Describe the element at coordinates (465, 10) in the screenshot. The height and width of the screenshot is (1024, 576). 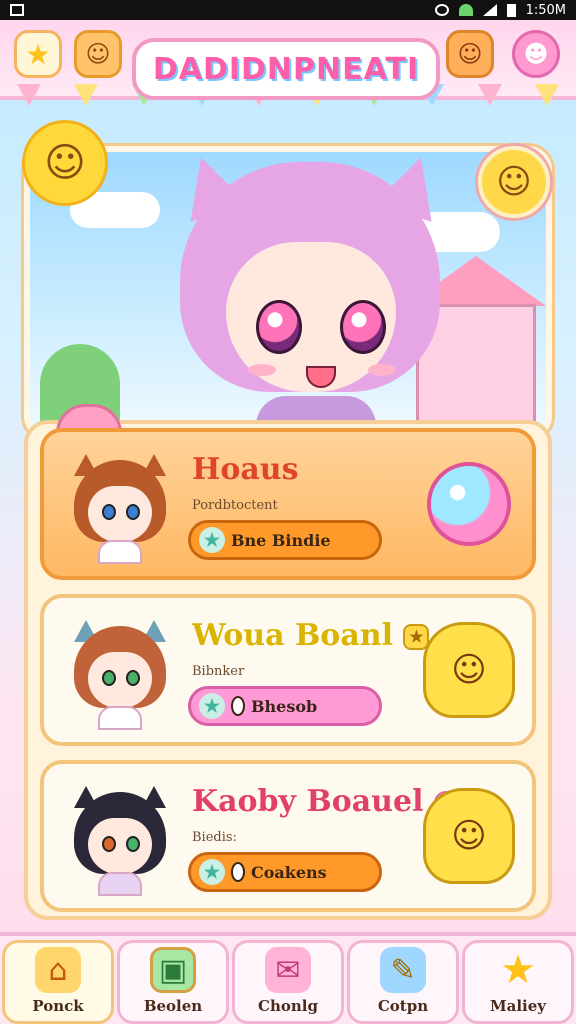
I see `wifi-icon` at that location.